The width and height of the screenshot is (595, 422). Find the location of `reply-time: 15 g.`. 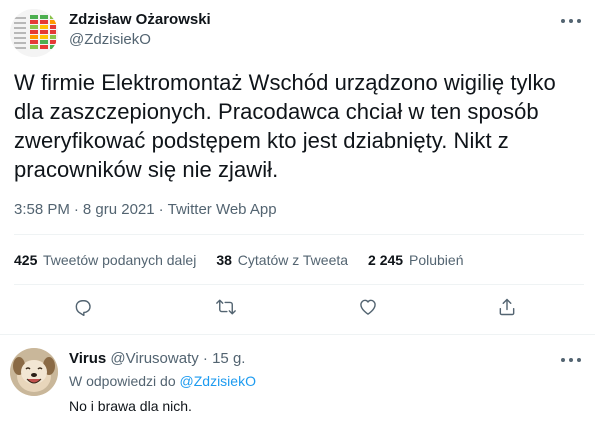

reply-time: 15 g. is located at coordinates (228, 358).